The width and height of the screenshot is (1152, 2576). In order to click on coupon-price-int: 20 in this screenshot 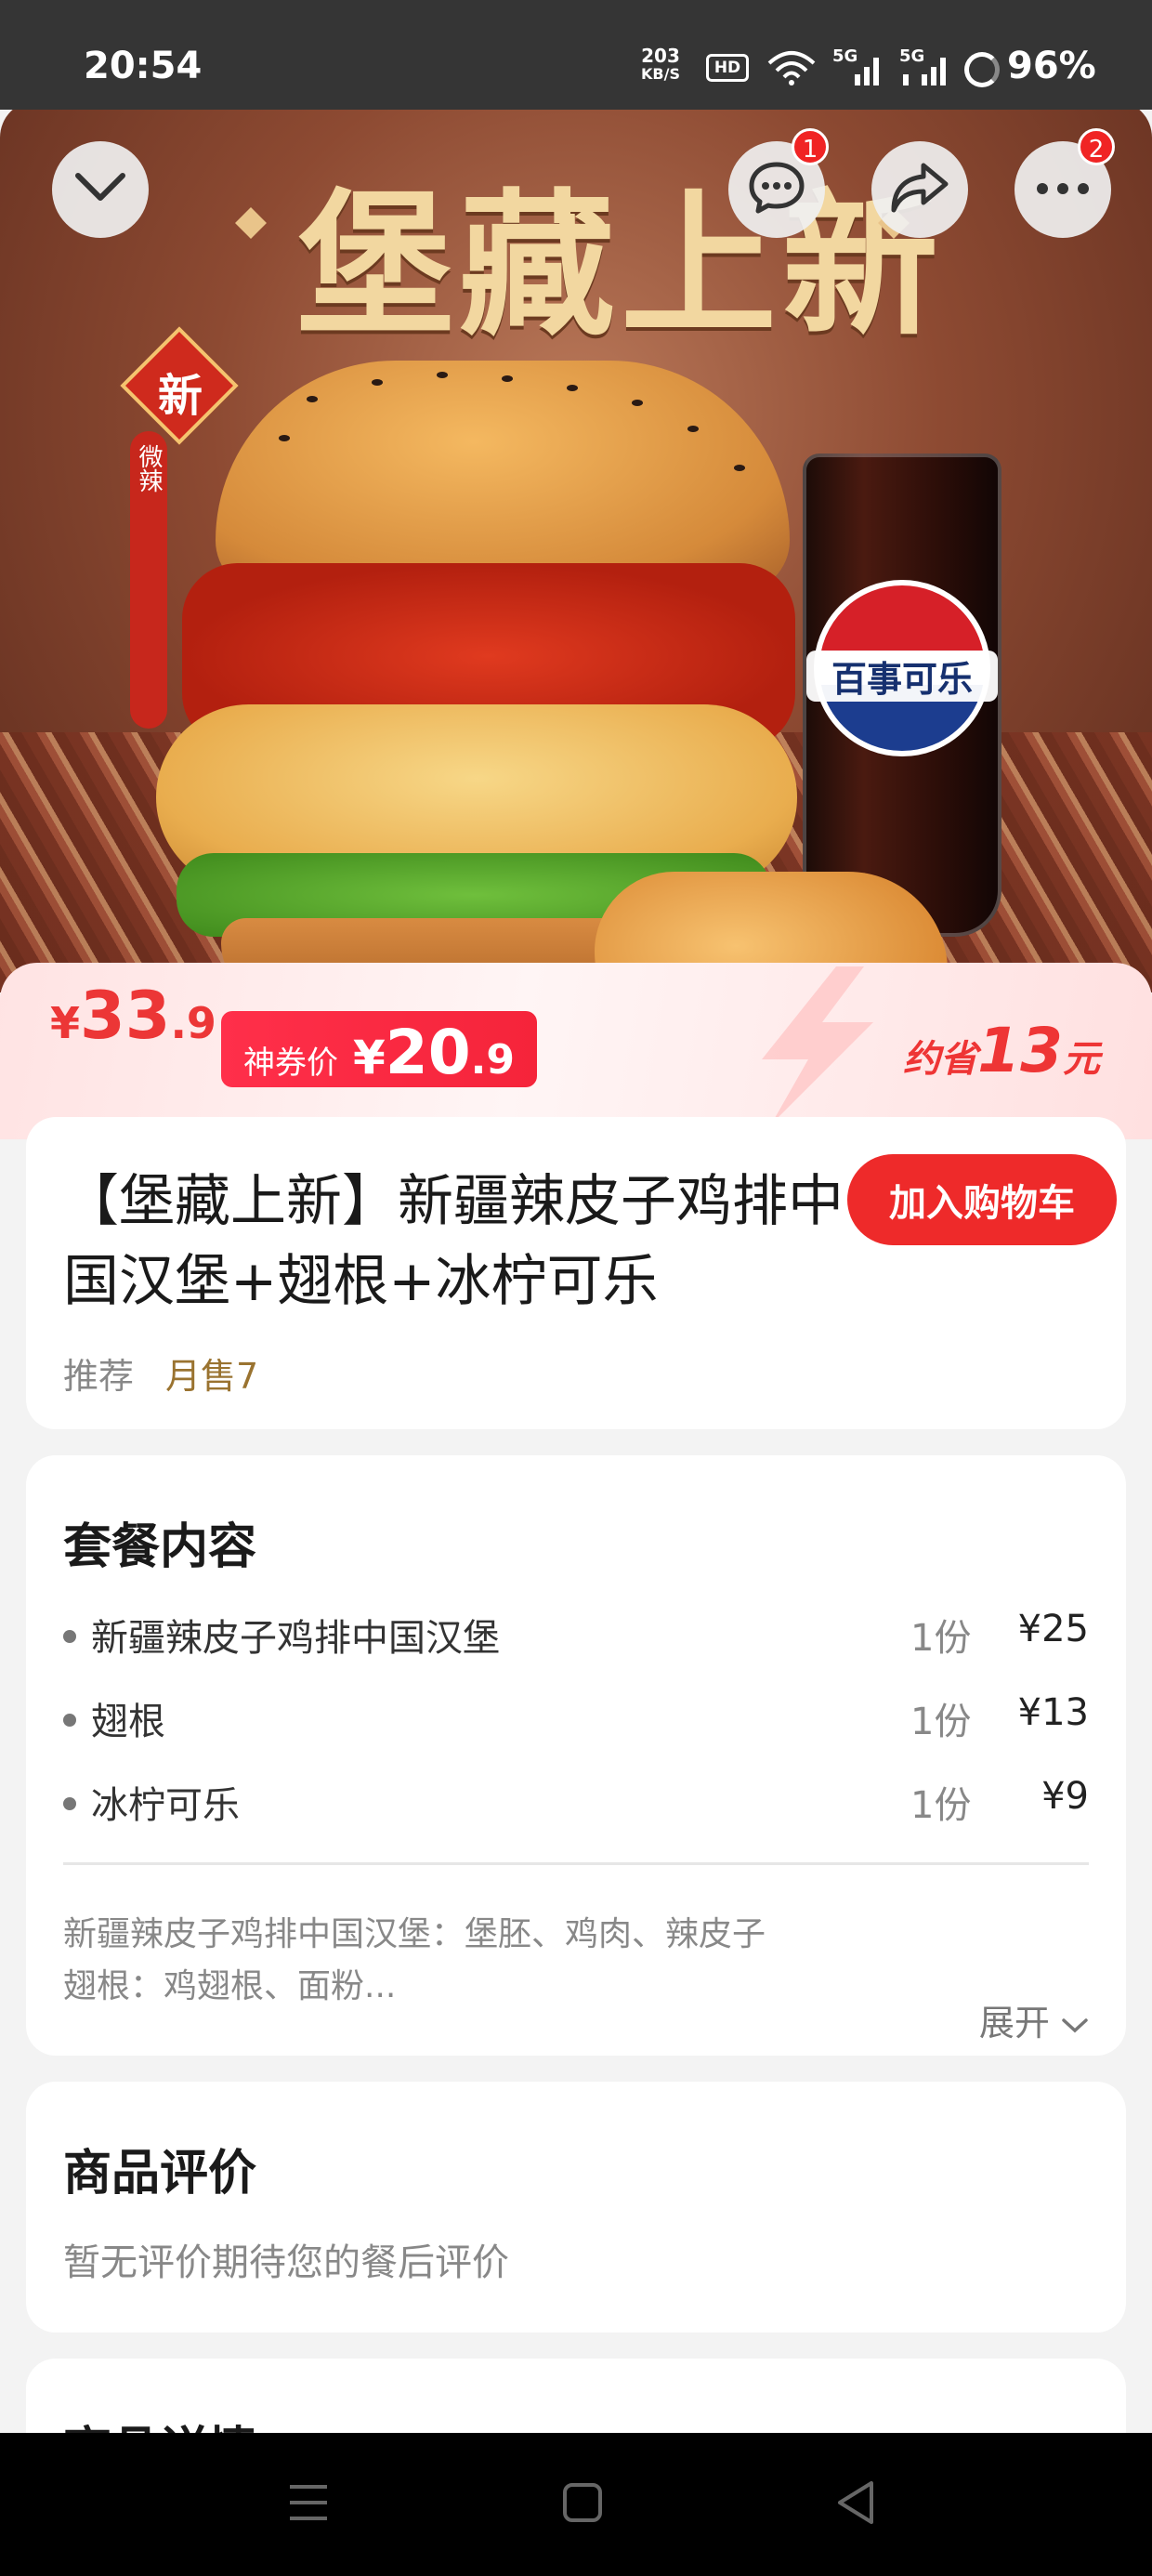, I will do `click(428, 1052)`.